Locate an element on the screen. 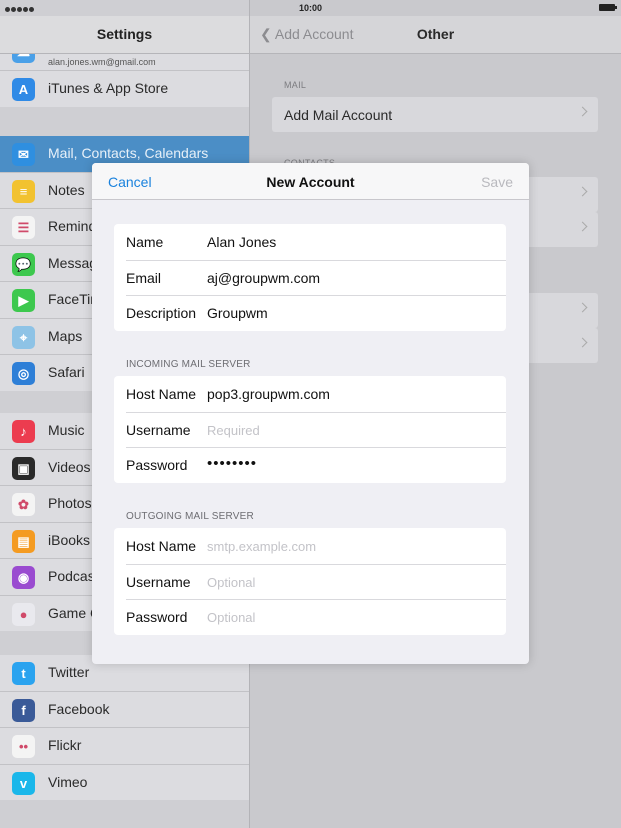  sidebar-item-facebook: f Facebook is located at coordinates (124, 710).